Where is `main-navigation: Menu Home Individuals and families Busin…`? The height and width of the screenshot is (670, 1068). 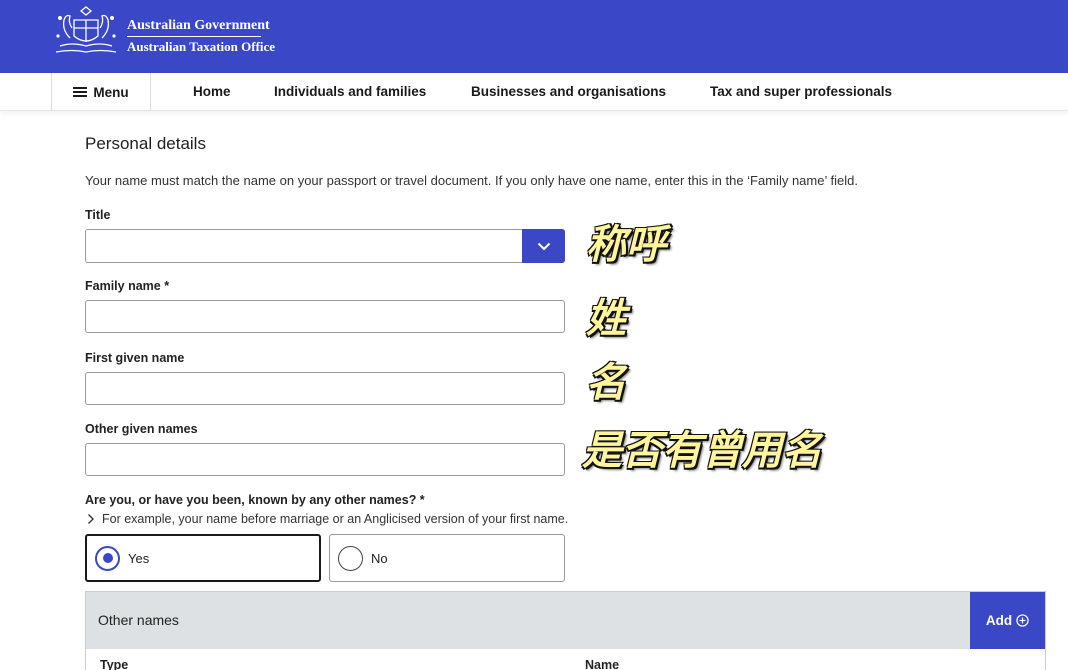 main-navigation: Menu Home Individuals and families Busin… is located at coordinates (534, 92).